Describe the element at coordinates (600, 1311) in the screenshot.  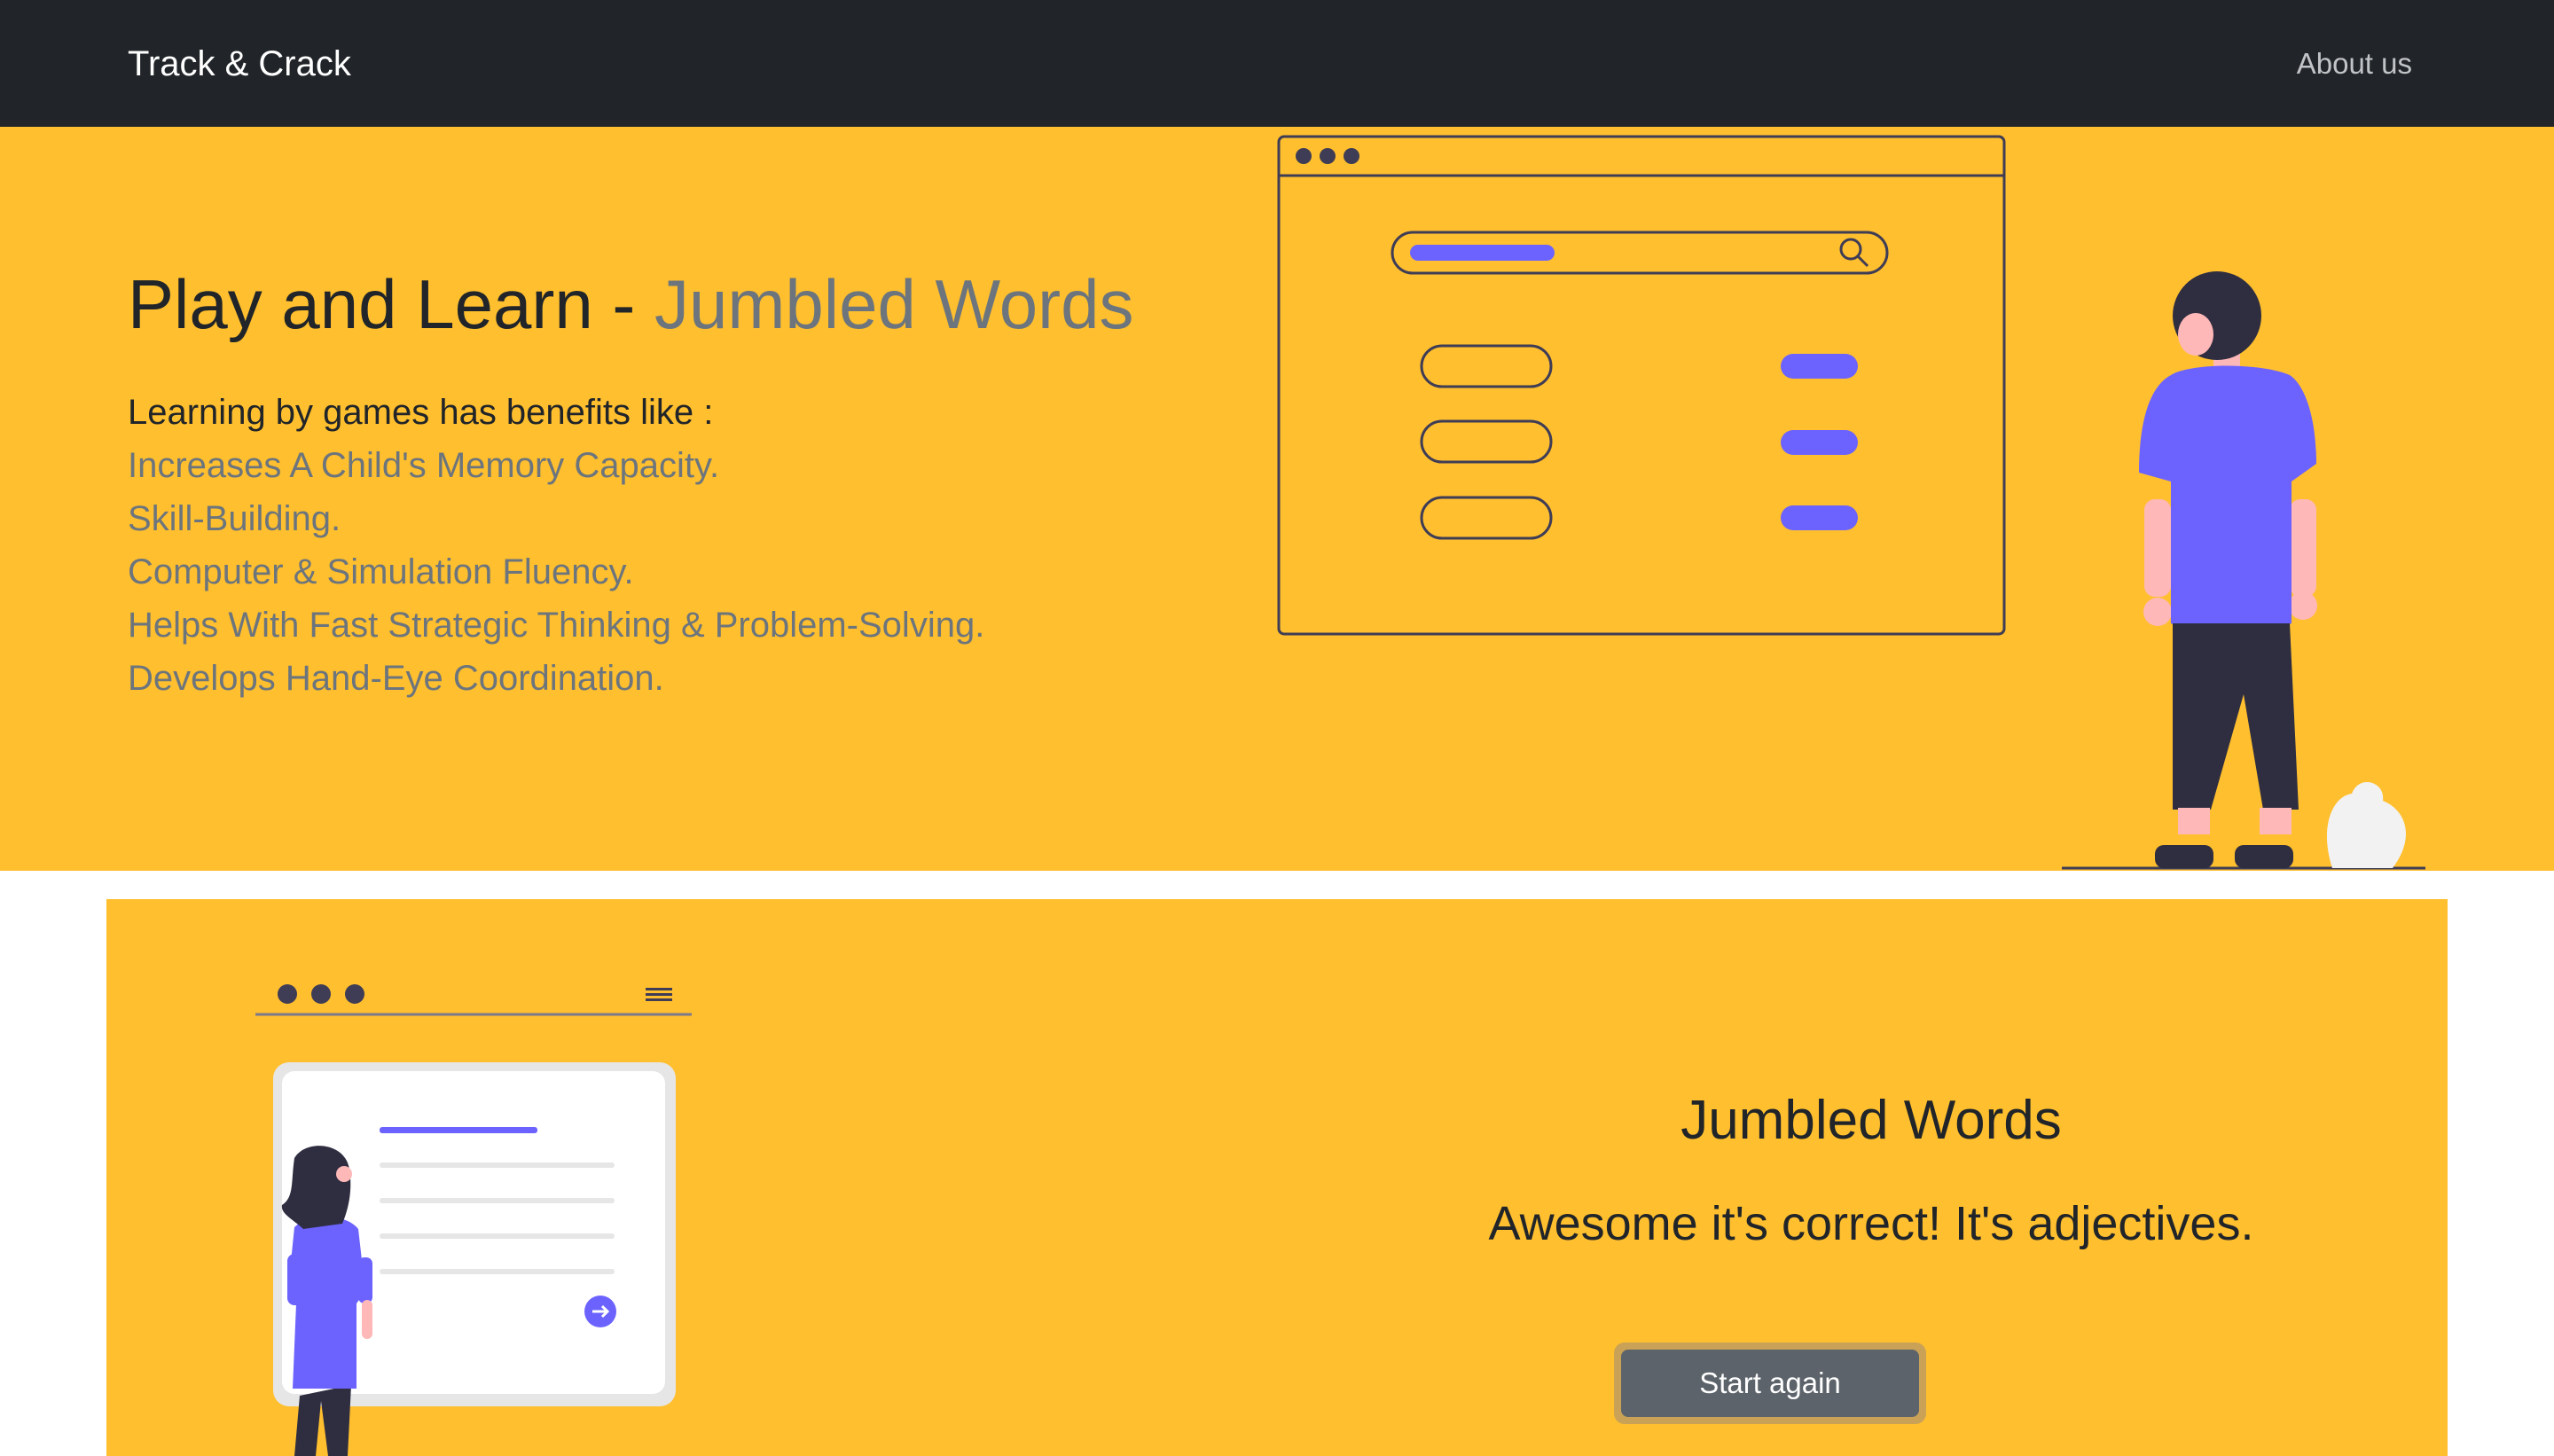
I see `arrow-right-circle-icon` at that location.